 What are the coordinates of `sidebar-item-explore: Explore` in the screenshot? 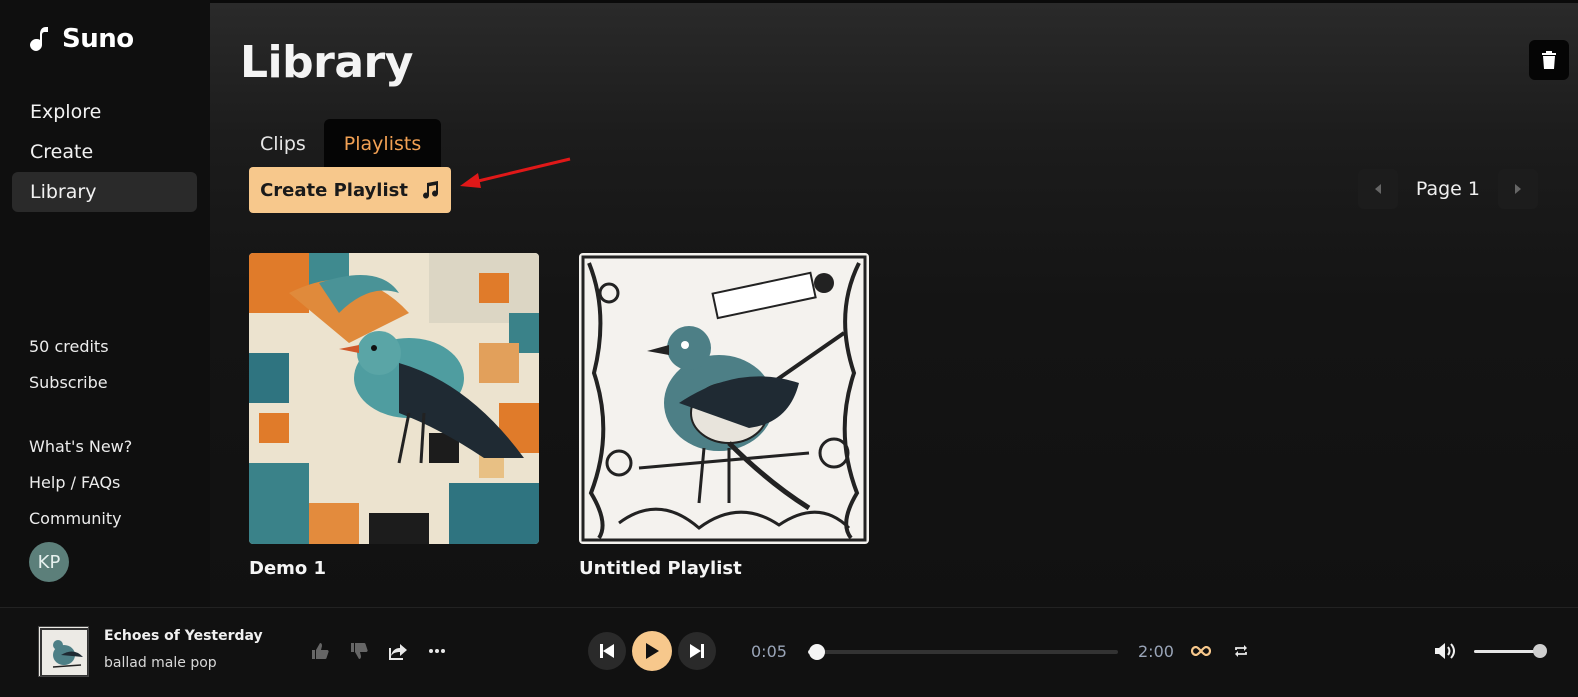 It's located at (104, 112).